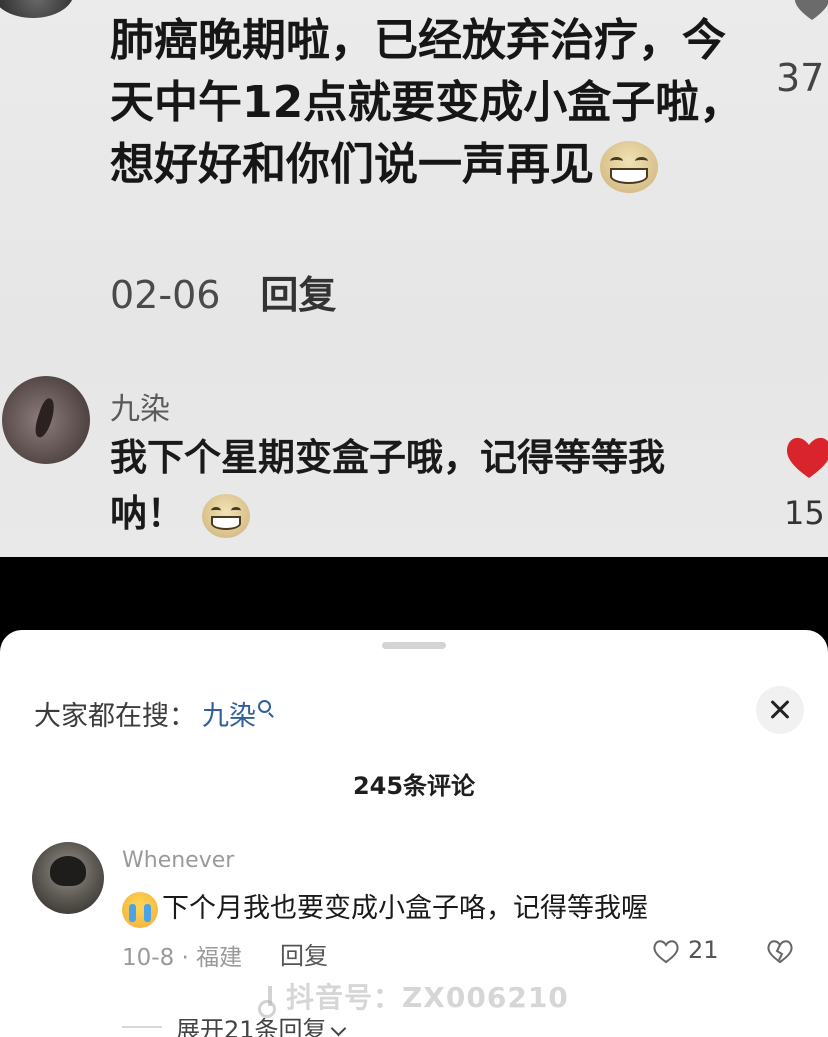 This screenshot has width=828, height=1037. What do you see at coordinates (223, 291) in the screenshot?
I see `comment-meta: 02-06 回复` at bounding box center [223, 291].